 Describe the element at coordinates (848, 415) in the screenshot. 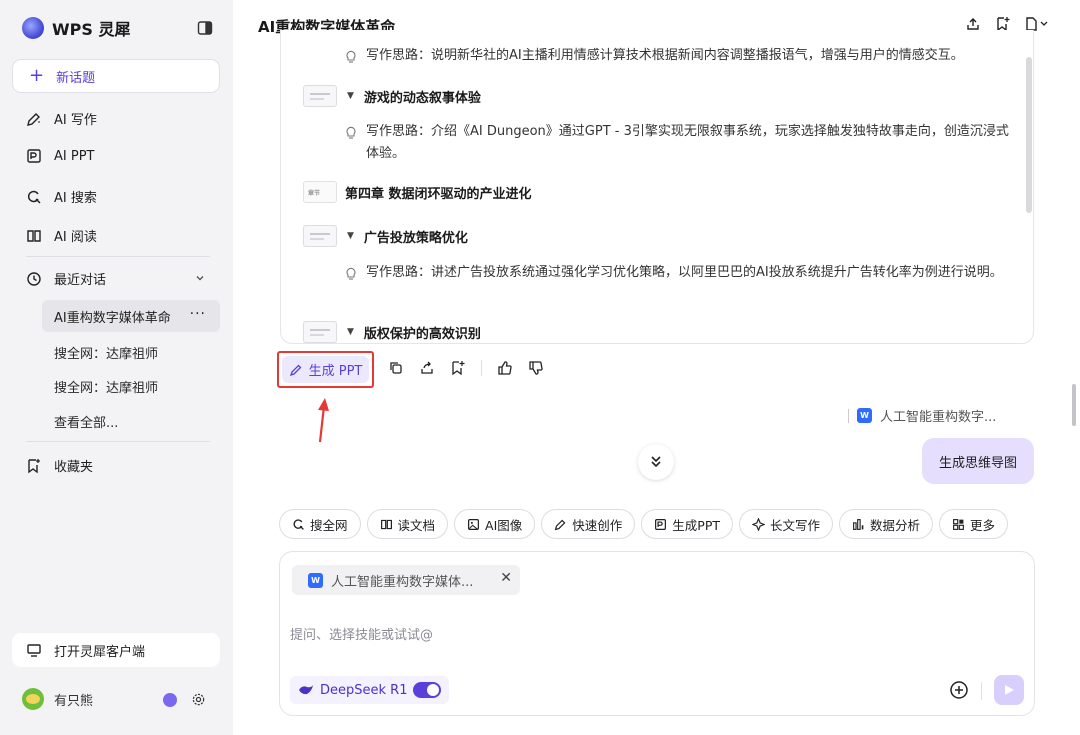

I see `ref-divider` at that location.